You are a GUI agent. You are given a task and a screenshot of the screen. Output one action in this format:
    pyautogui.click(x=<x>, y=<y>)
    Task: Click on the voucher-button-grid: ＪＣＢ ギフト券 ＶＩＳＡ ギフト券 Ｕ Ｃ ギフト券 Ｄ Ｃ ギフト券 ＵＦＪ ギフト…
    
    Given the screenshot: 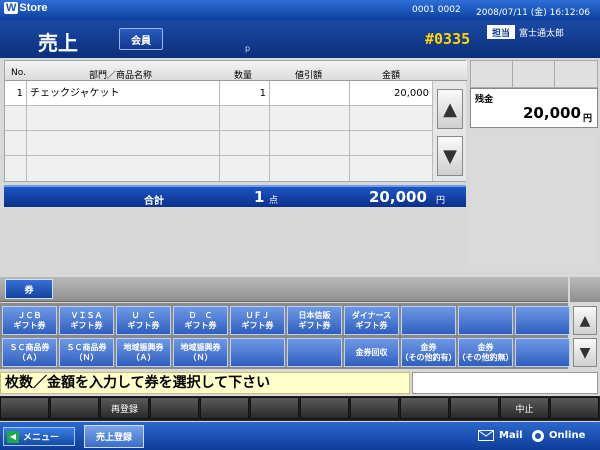 What is the action you would take?
    pyautogui.click(x=285, y=336)
    